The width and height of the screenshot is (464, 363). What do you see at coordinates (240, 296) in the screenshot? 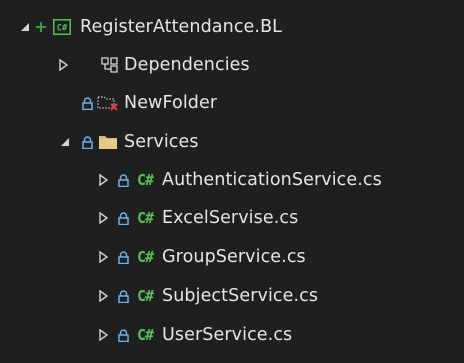
I see `tree-item-label: SubjectService.cs` at bounding box center [240, 296].